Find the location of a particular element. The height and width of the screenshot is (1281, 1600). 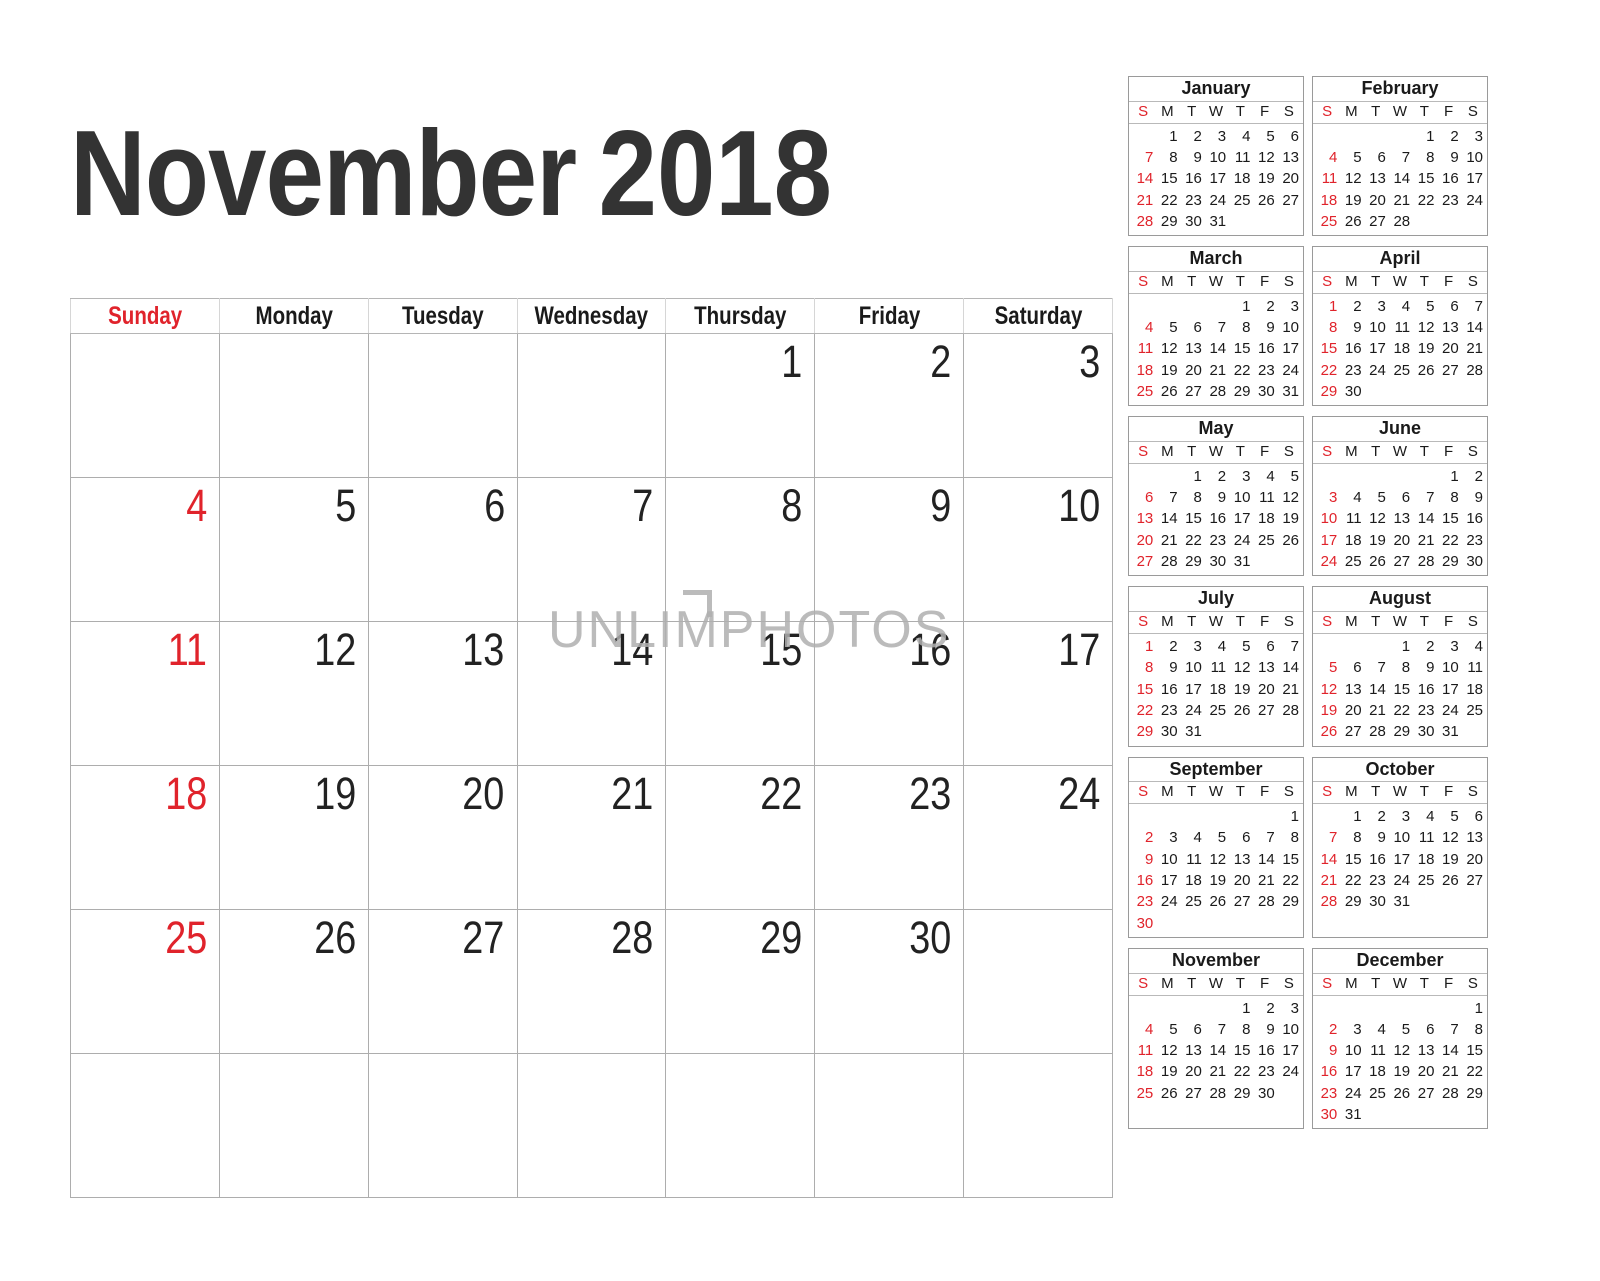

calendar-day-cell: 7 is located at coordinates (591, 549).